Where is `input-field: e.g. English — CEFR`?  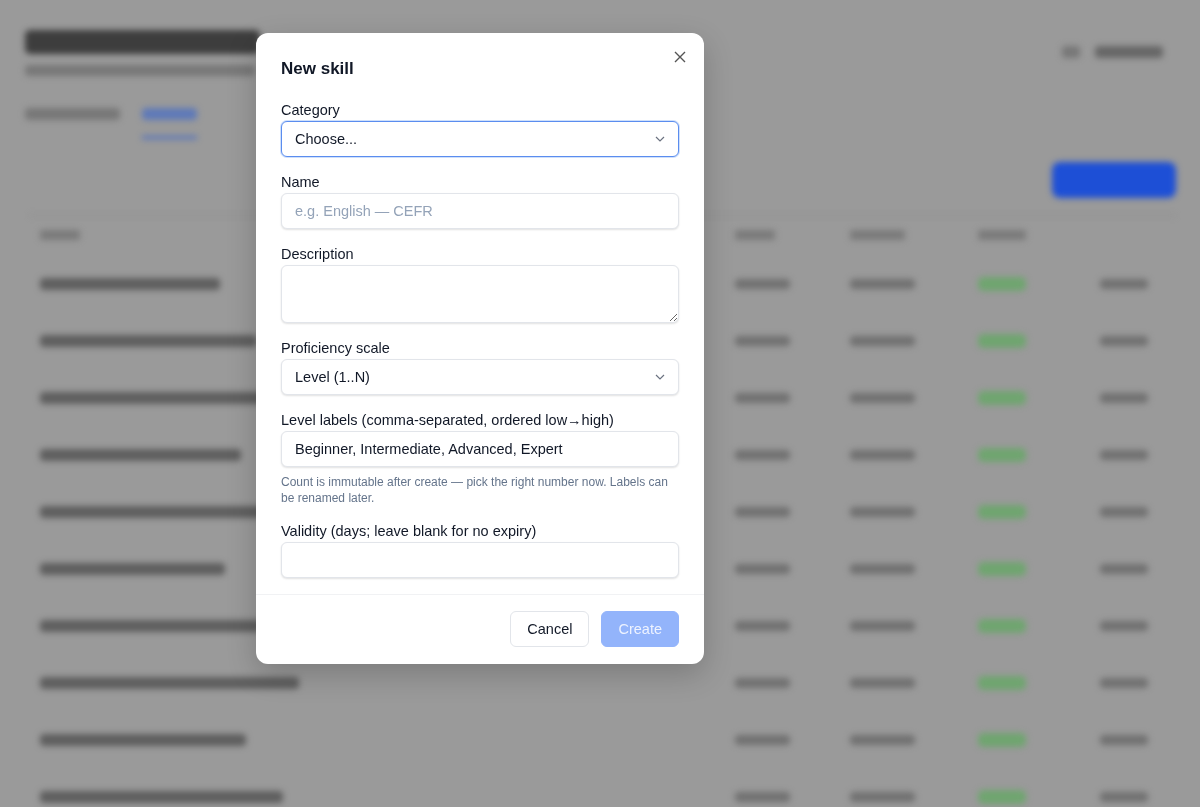 input-field: e.g. English — CEFR is located at coordinates (480, 211).